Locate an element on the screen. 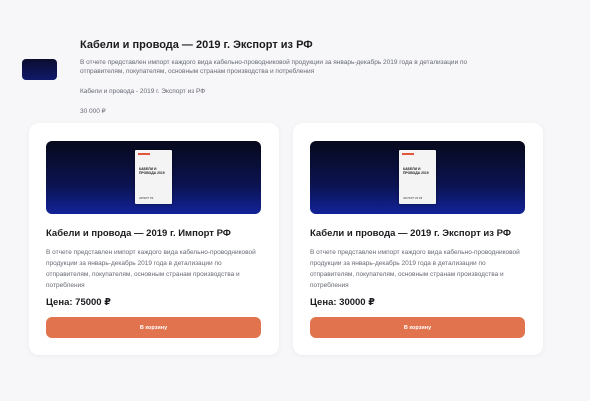  summary-title: Кабели и провода — 2019 г. Экспорт из РФ is located at coordinates (196, 45).